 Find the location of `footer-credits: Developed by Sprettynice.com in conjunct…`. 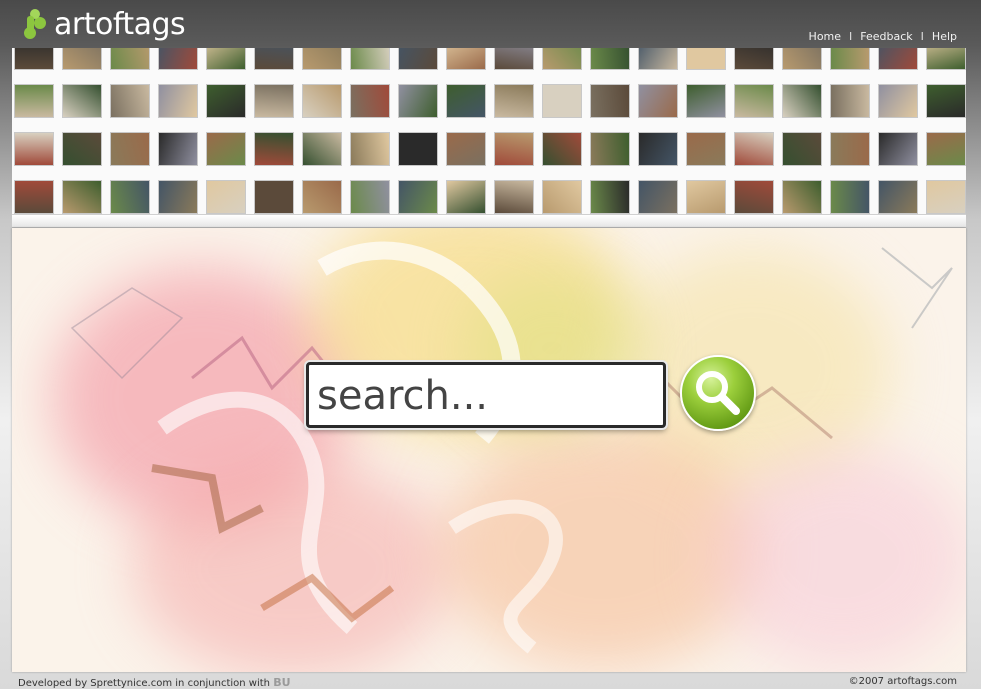

footer-credits: Developed by Sprettynice.com in conjunct… is located at coordinates (154, 682).